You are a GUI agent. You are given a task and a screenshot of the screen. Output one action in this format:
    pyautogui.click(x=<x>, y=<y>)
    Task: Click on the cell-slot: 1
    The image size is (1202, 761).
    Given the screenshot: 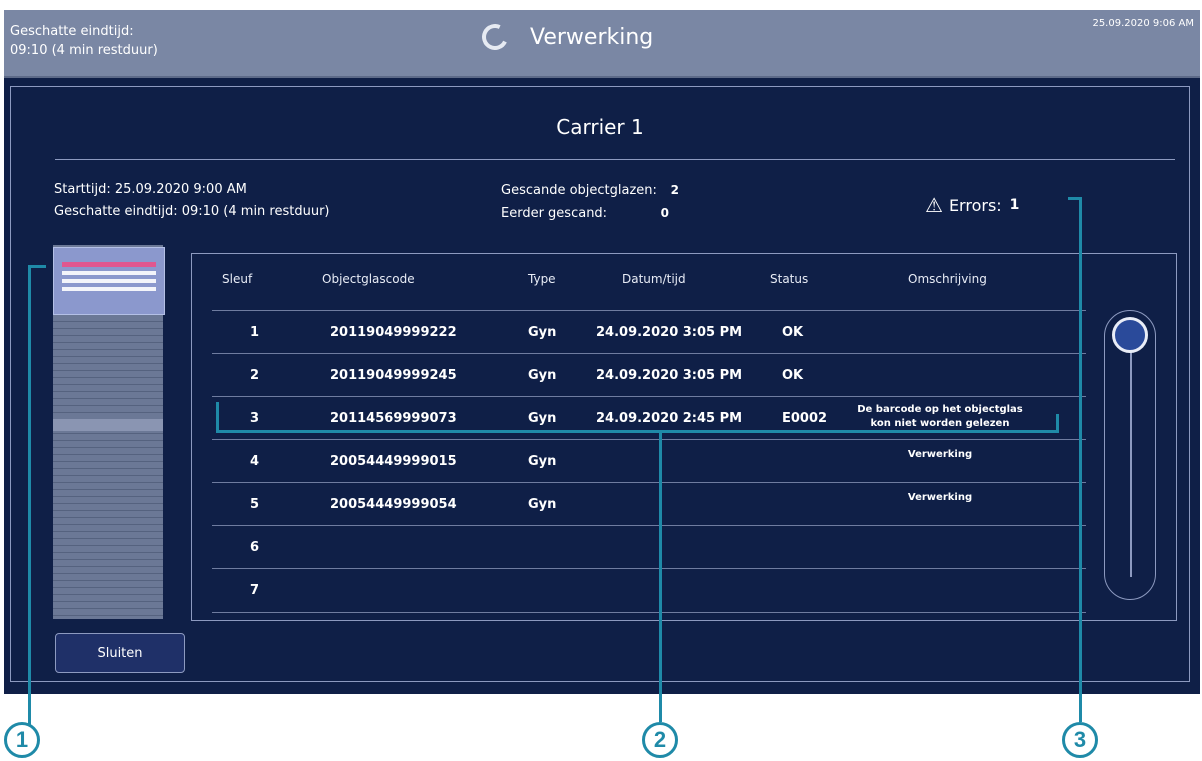 What is the action you would take?
    pyautogui.click(x=255, y=332)
    